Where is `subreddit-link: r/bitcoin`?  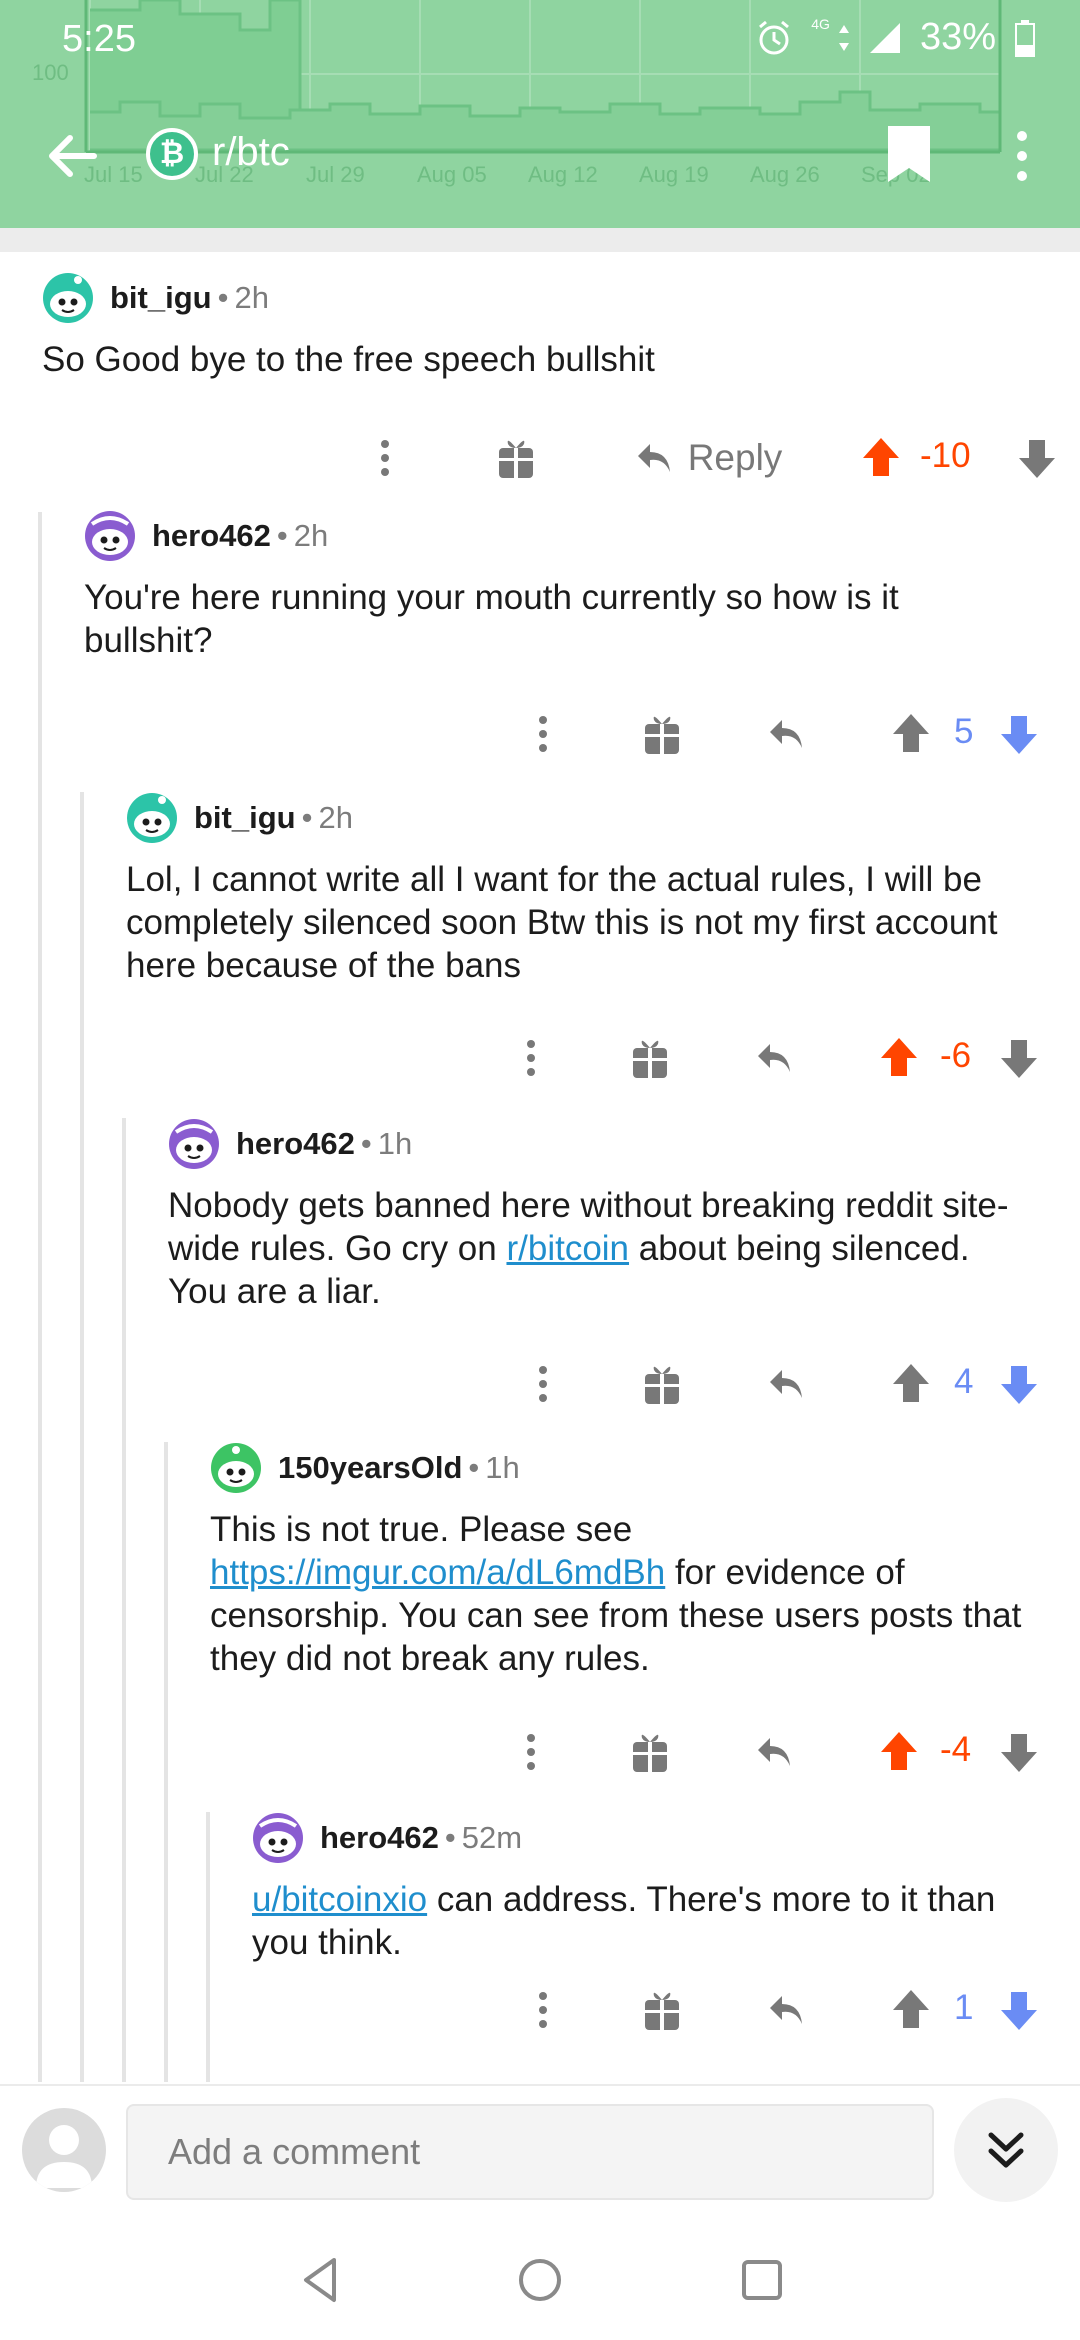 subreddit-link: r/bitcoin is located at coordinates (567, 1248).